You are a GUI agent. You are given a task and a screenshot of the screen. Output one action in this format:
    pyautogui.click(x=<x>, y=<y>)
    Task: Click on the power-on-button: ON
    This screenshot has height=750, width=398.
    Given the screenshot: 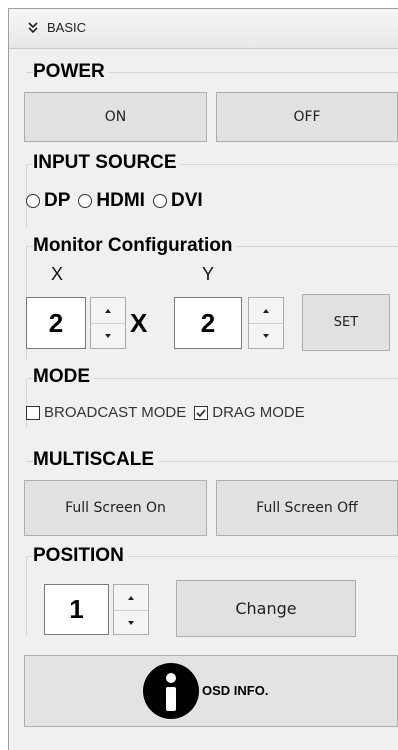 What is the action you would take?
    pyautogui.click(x=115, y=117)
    